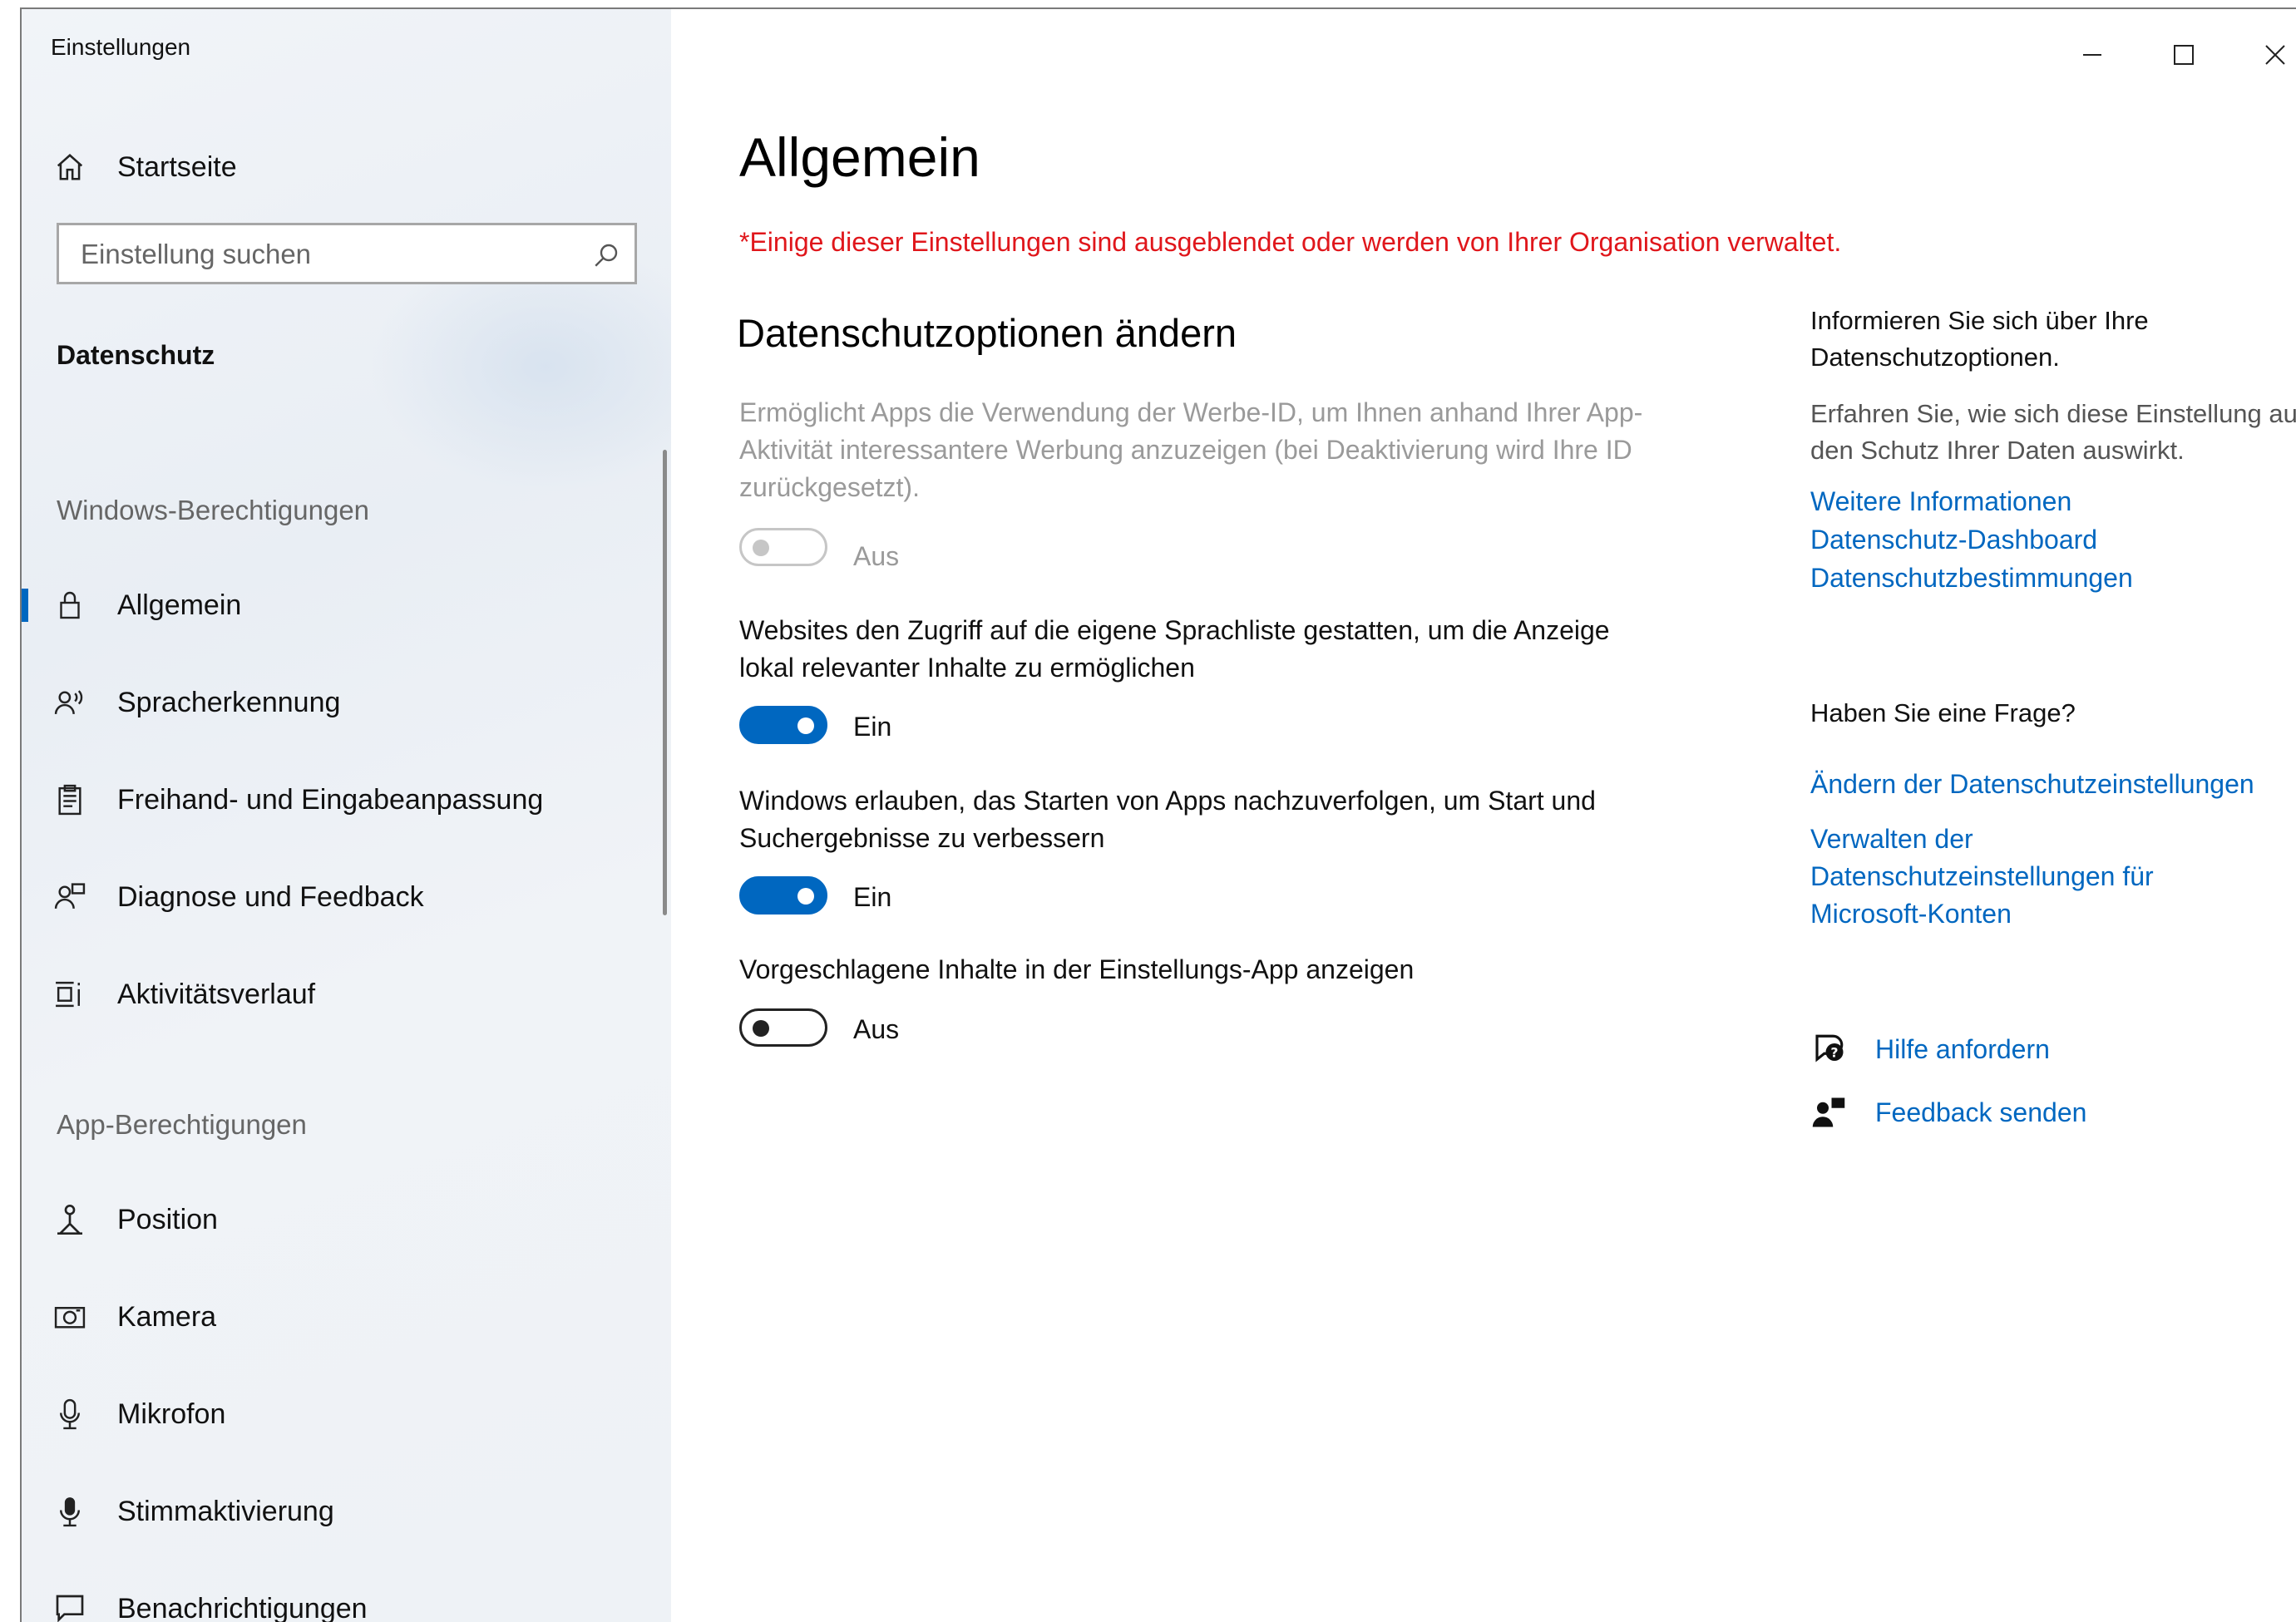 The height and width of the screenshot is (1622, 2296). I want to click on search-box, so click(347, 253).